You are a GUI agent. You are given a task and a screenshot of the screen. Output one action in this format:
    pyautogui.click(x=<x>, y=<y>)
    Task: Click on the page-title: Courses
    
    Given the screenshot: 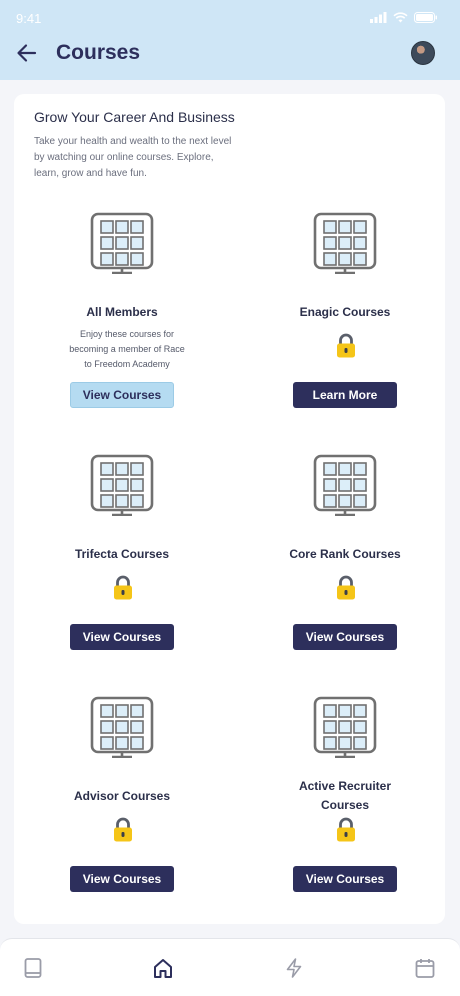 What is the action you would take?
    pyautogui.click(x=98, y=52)
    